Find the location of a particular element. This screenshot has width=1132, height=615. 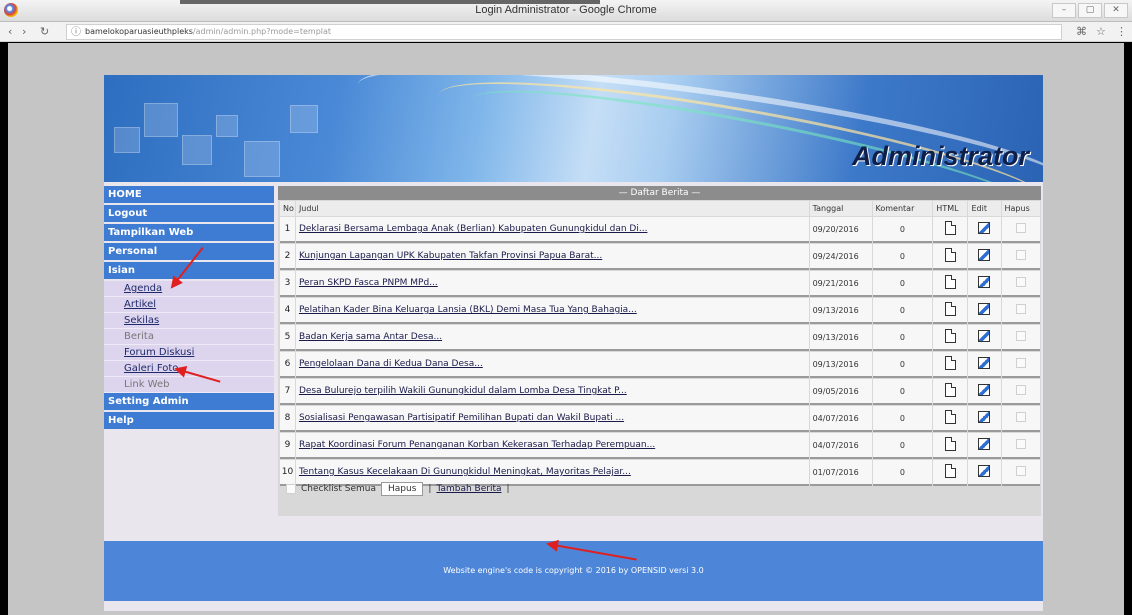

list-title: — Daftar Berita — is located at coordinates (659, 193).